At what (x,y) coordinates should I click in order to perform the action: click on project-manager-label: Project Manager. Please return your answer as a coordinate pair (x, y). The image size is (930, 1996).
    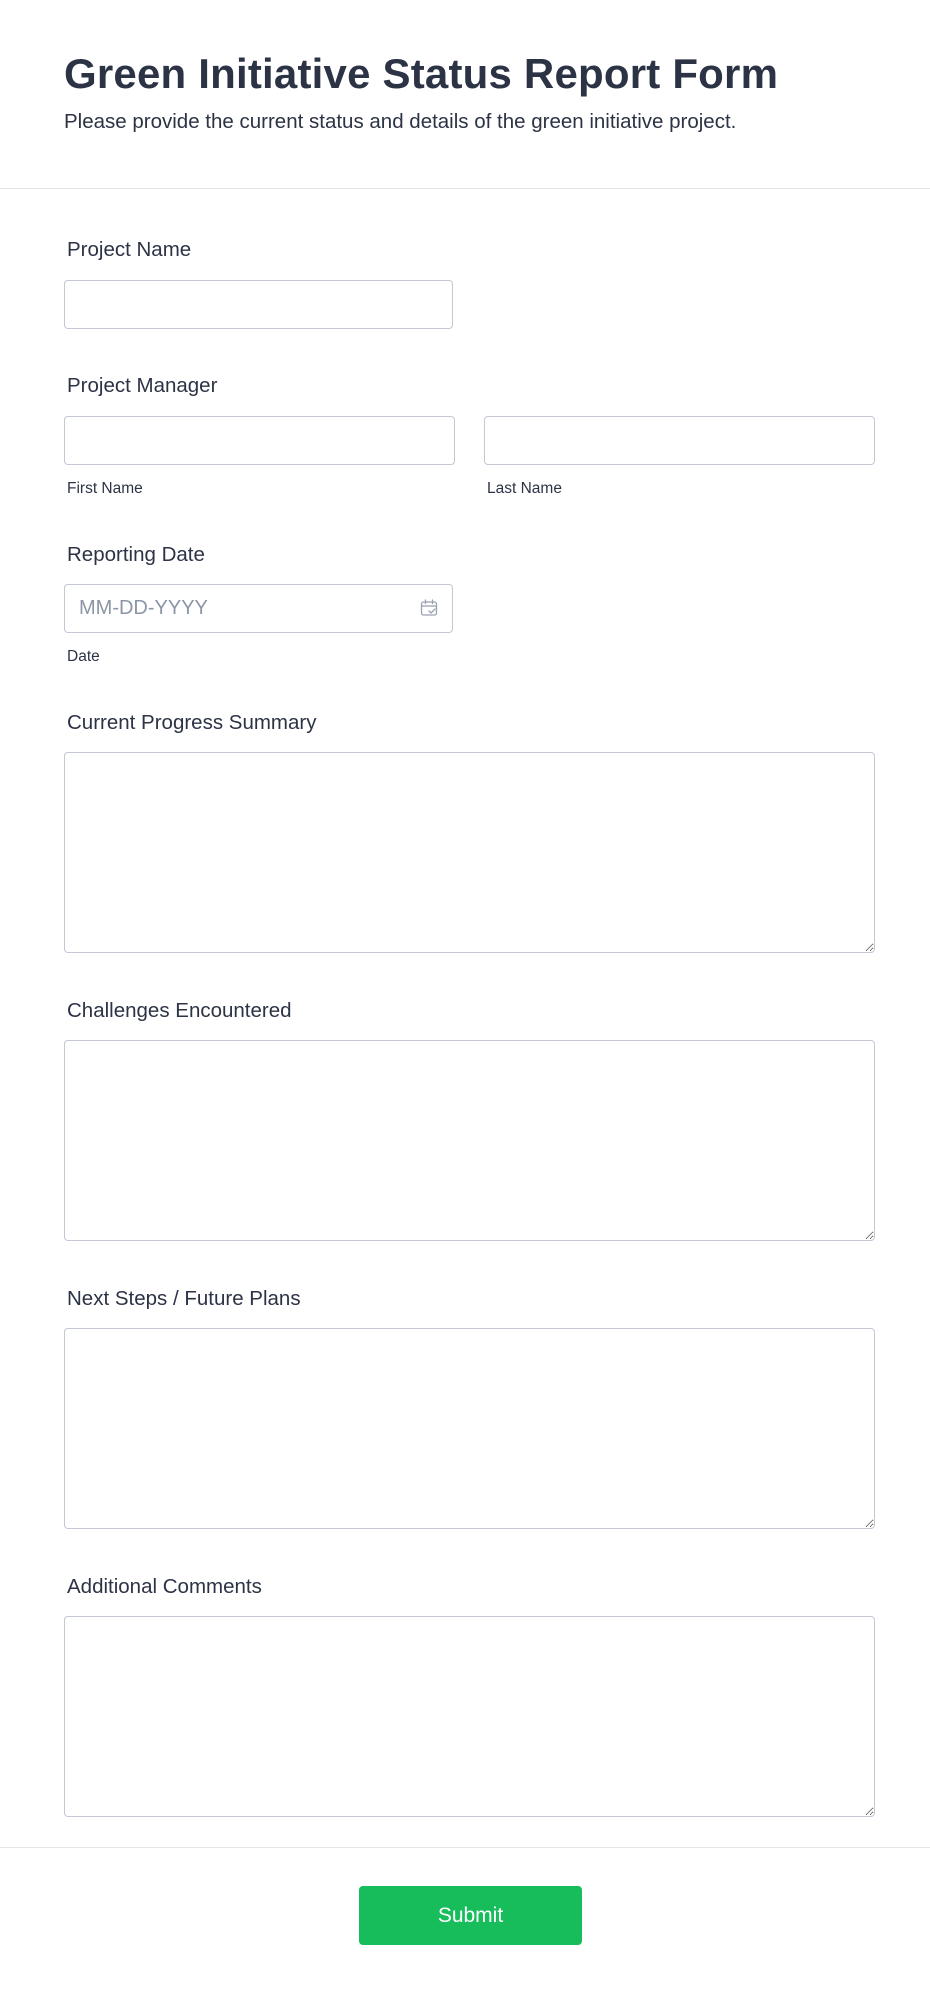
    Looking at the image, I should click on (142, 385).